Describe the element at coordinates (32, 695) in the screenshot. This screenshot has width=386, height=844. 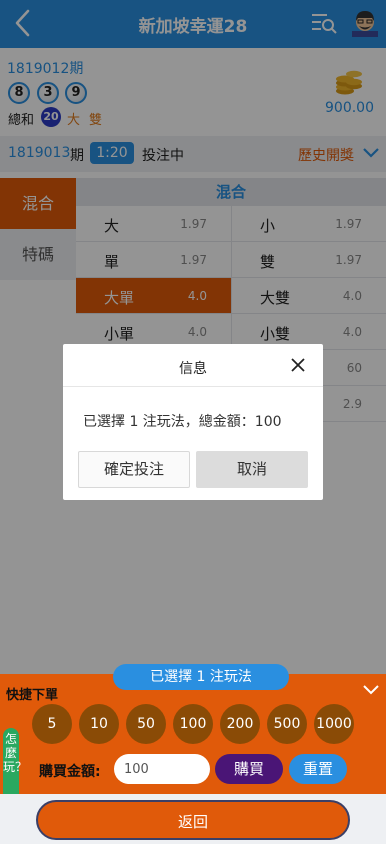
I see `quick-bet-label: 快捷下單` at that location.